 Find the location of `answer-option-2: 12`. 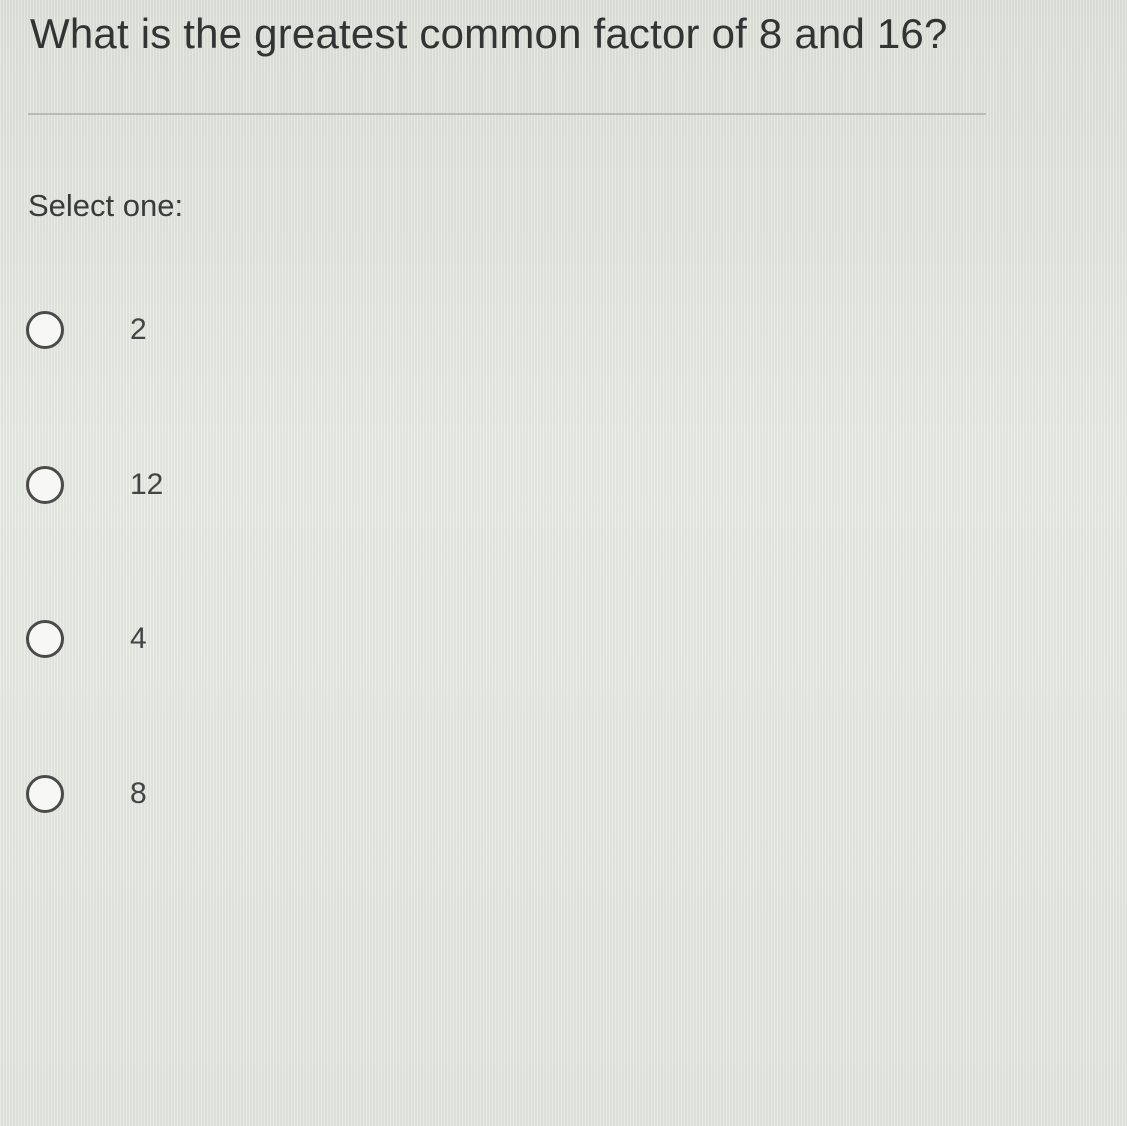

answer-option-2: 12 is located at coordinates (94, 485).